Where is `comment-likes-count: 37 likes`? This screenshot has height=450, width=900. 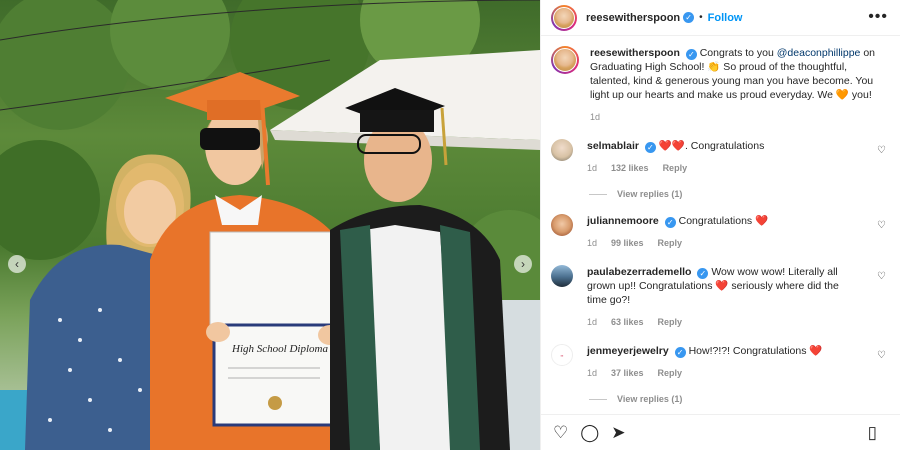
comment-likes-count: 37 likes is located at coordinates (627, 373).